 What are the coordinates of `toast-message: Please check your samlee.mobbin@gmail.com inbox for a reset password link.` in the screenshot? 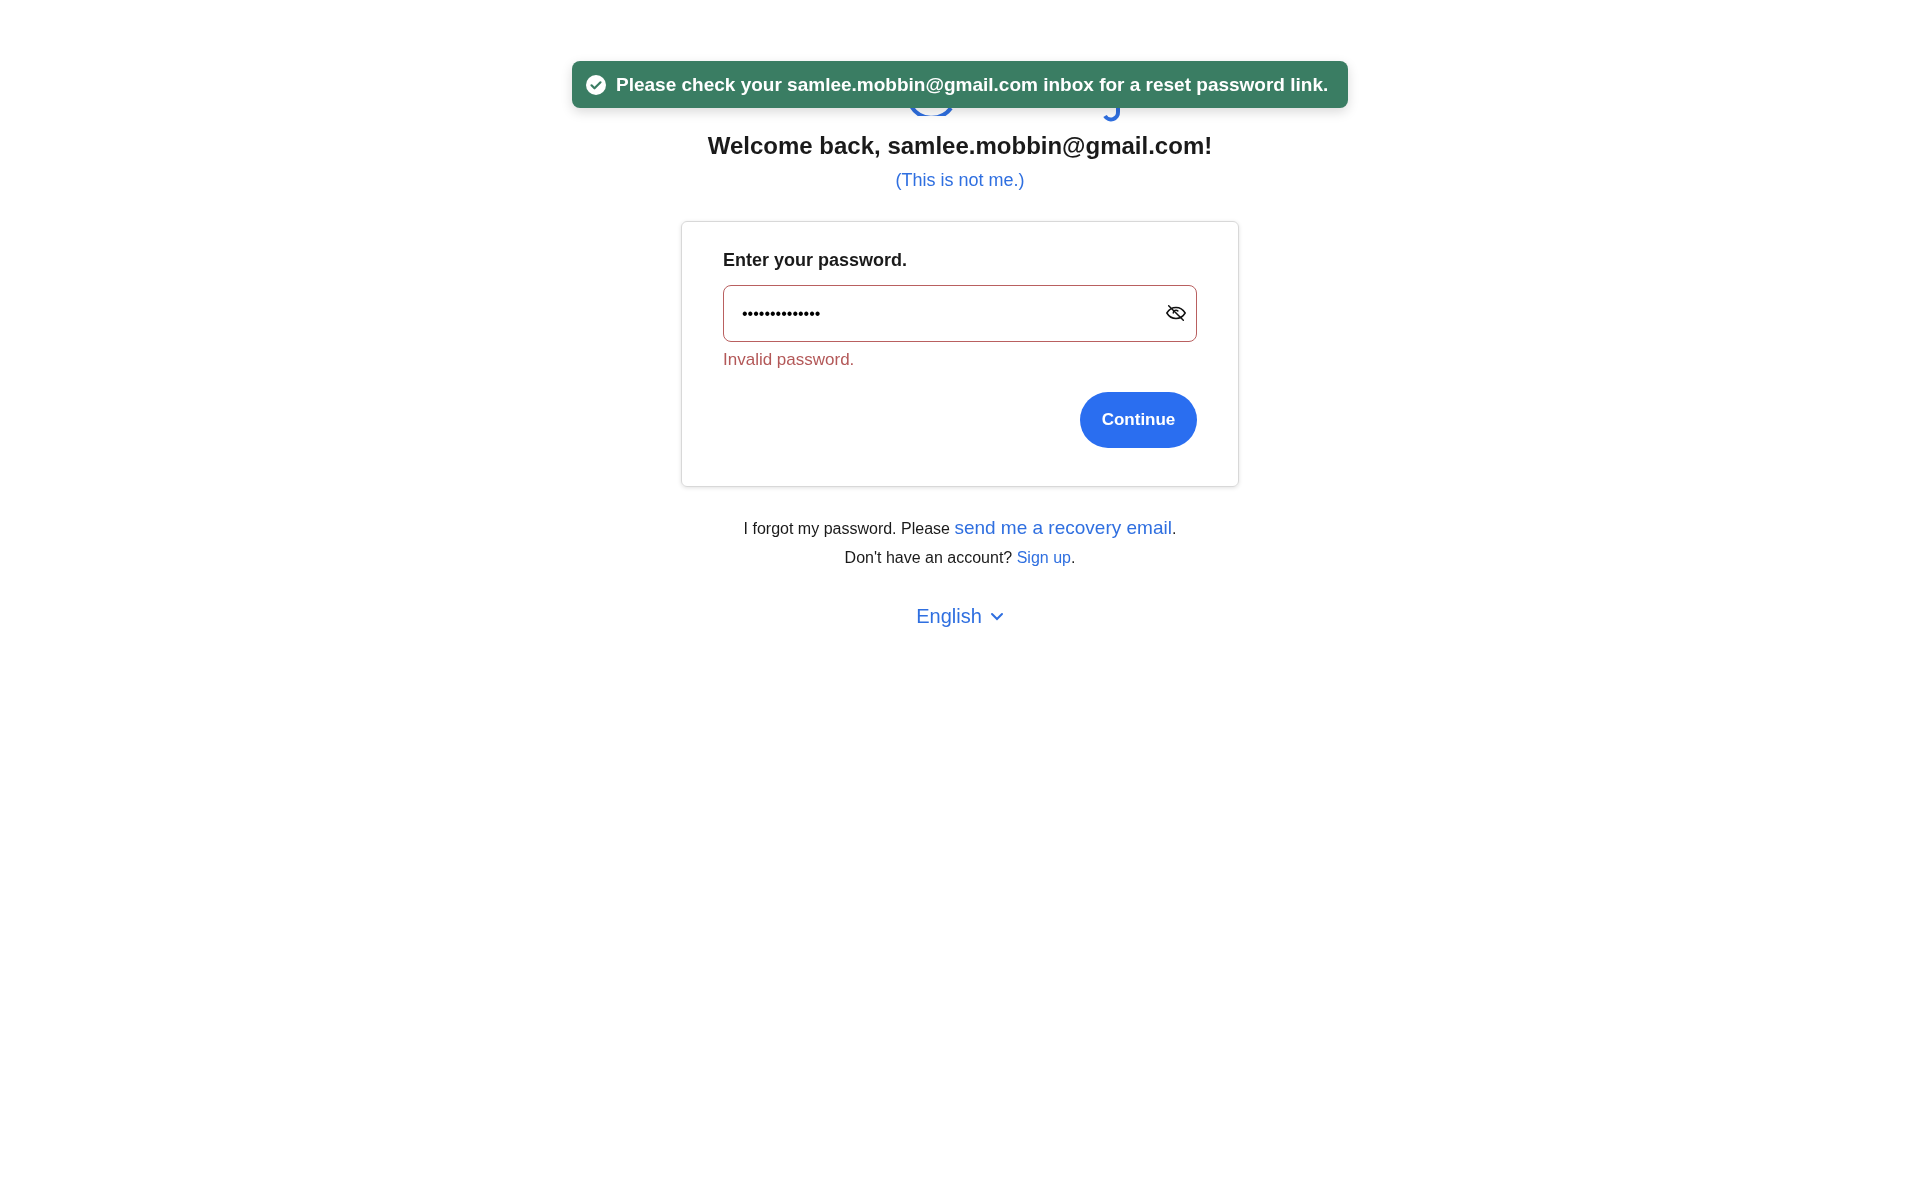 It's located at (972, 84).